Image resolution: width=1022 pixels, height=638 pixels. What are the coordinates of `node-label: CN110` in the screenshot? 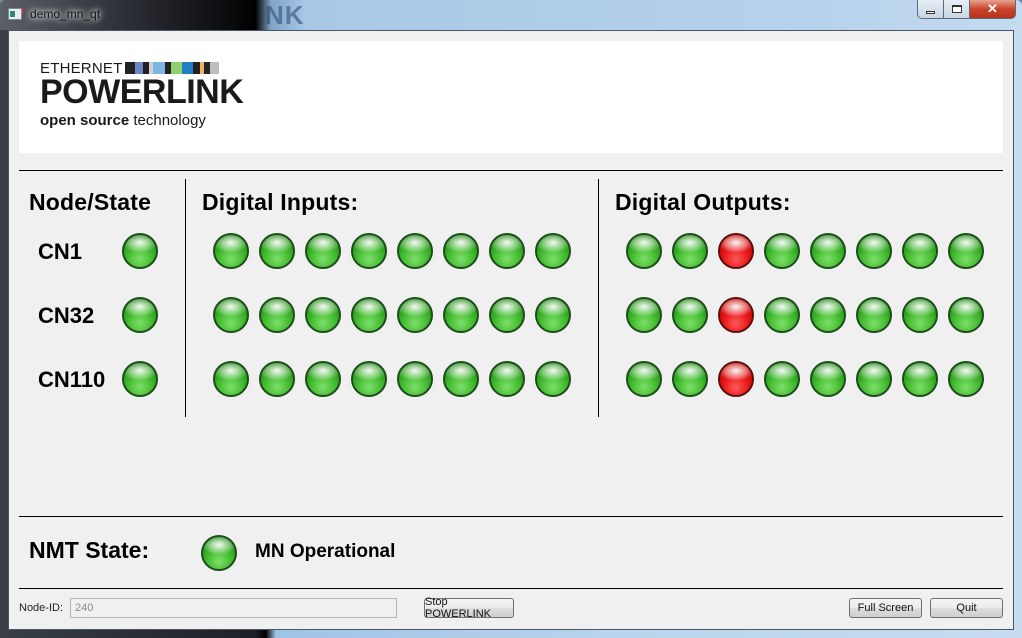 It's located at (72, 379).